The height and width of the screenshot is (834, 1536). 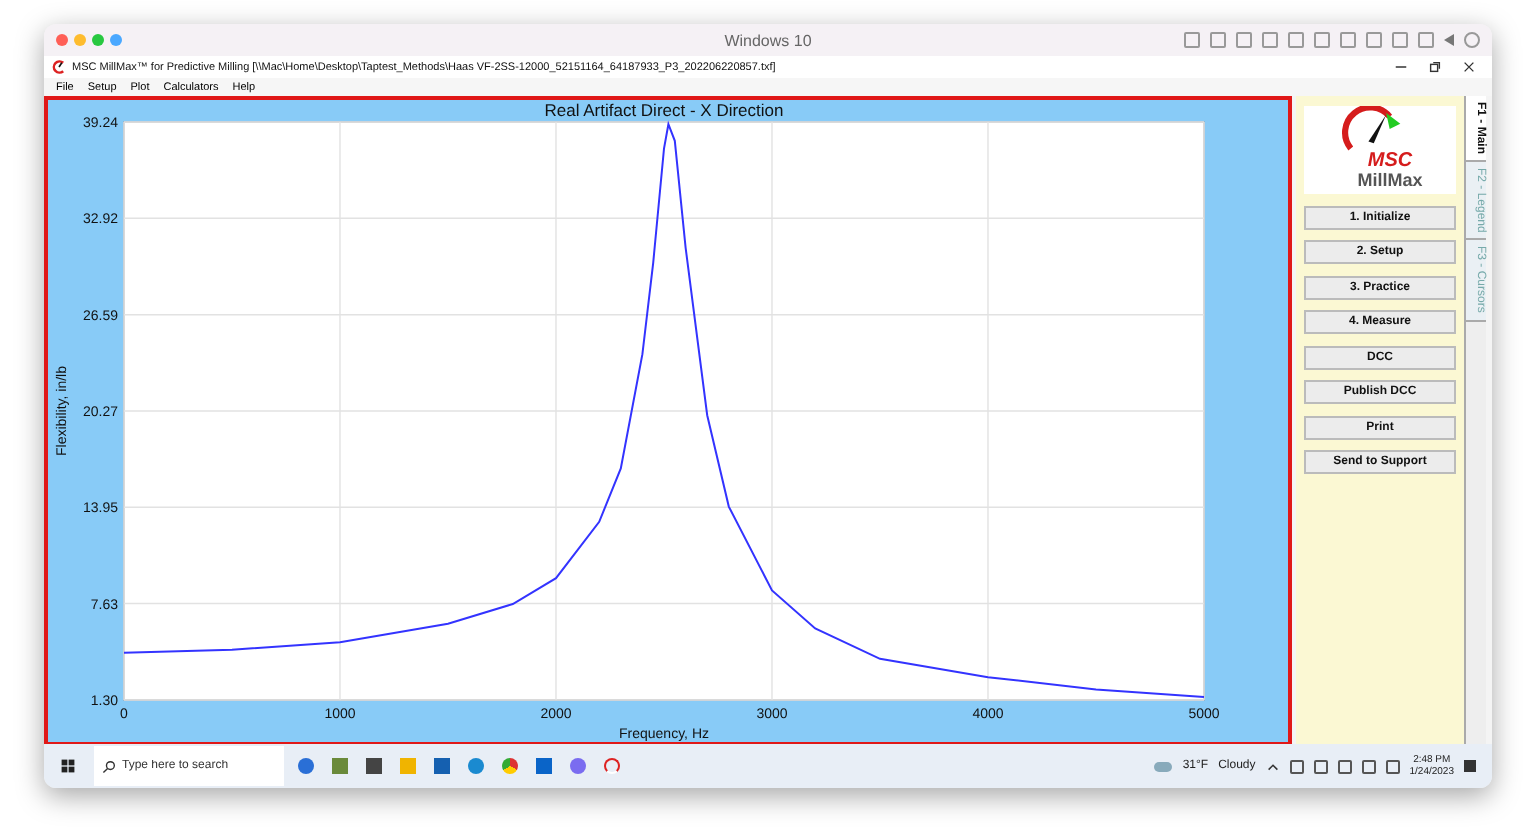 What do you see at coordinates (1449, 40) in the screenshot?
I see `triangle-icon` at bounding box center [1449, 40].